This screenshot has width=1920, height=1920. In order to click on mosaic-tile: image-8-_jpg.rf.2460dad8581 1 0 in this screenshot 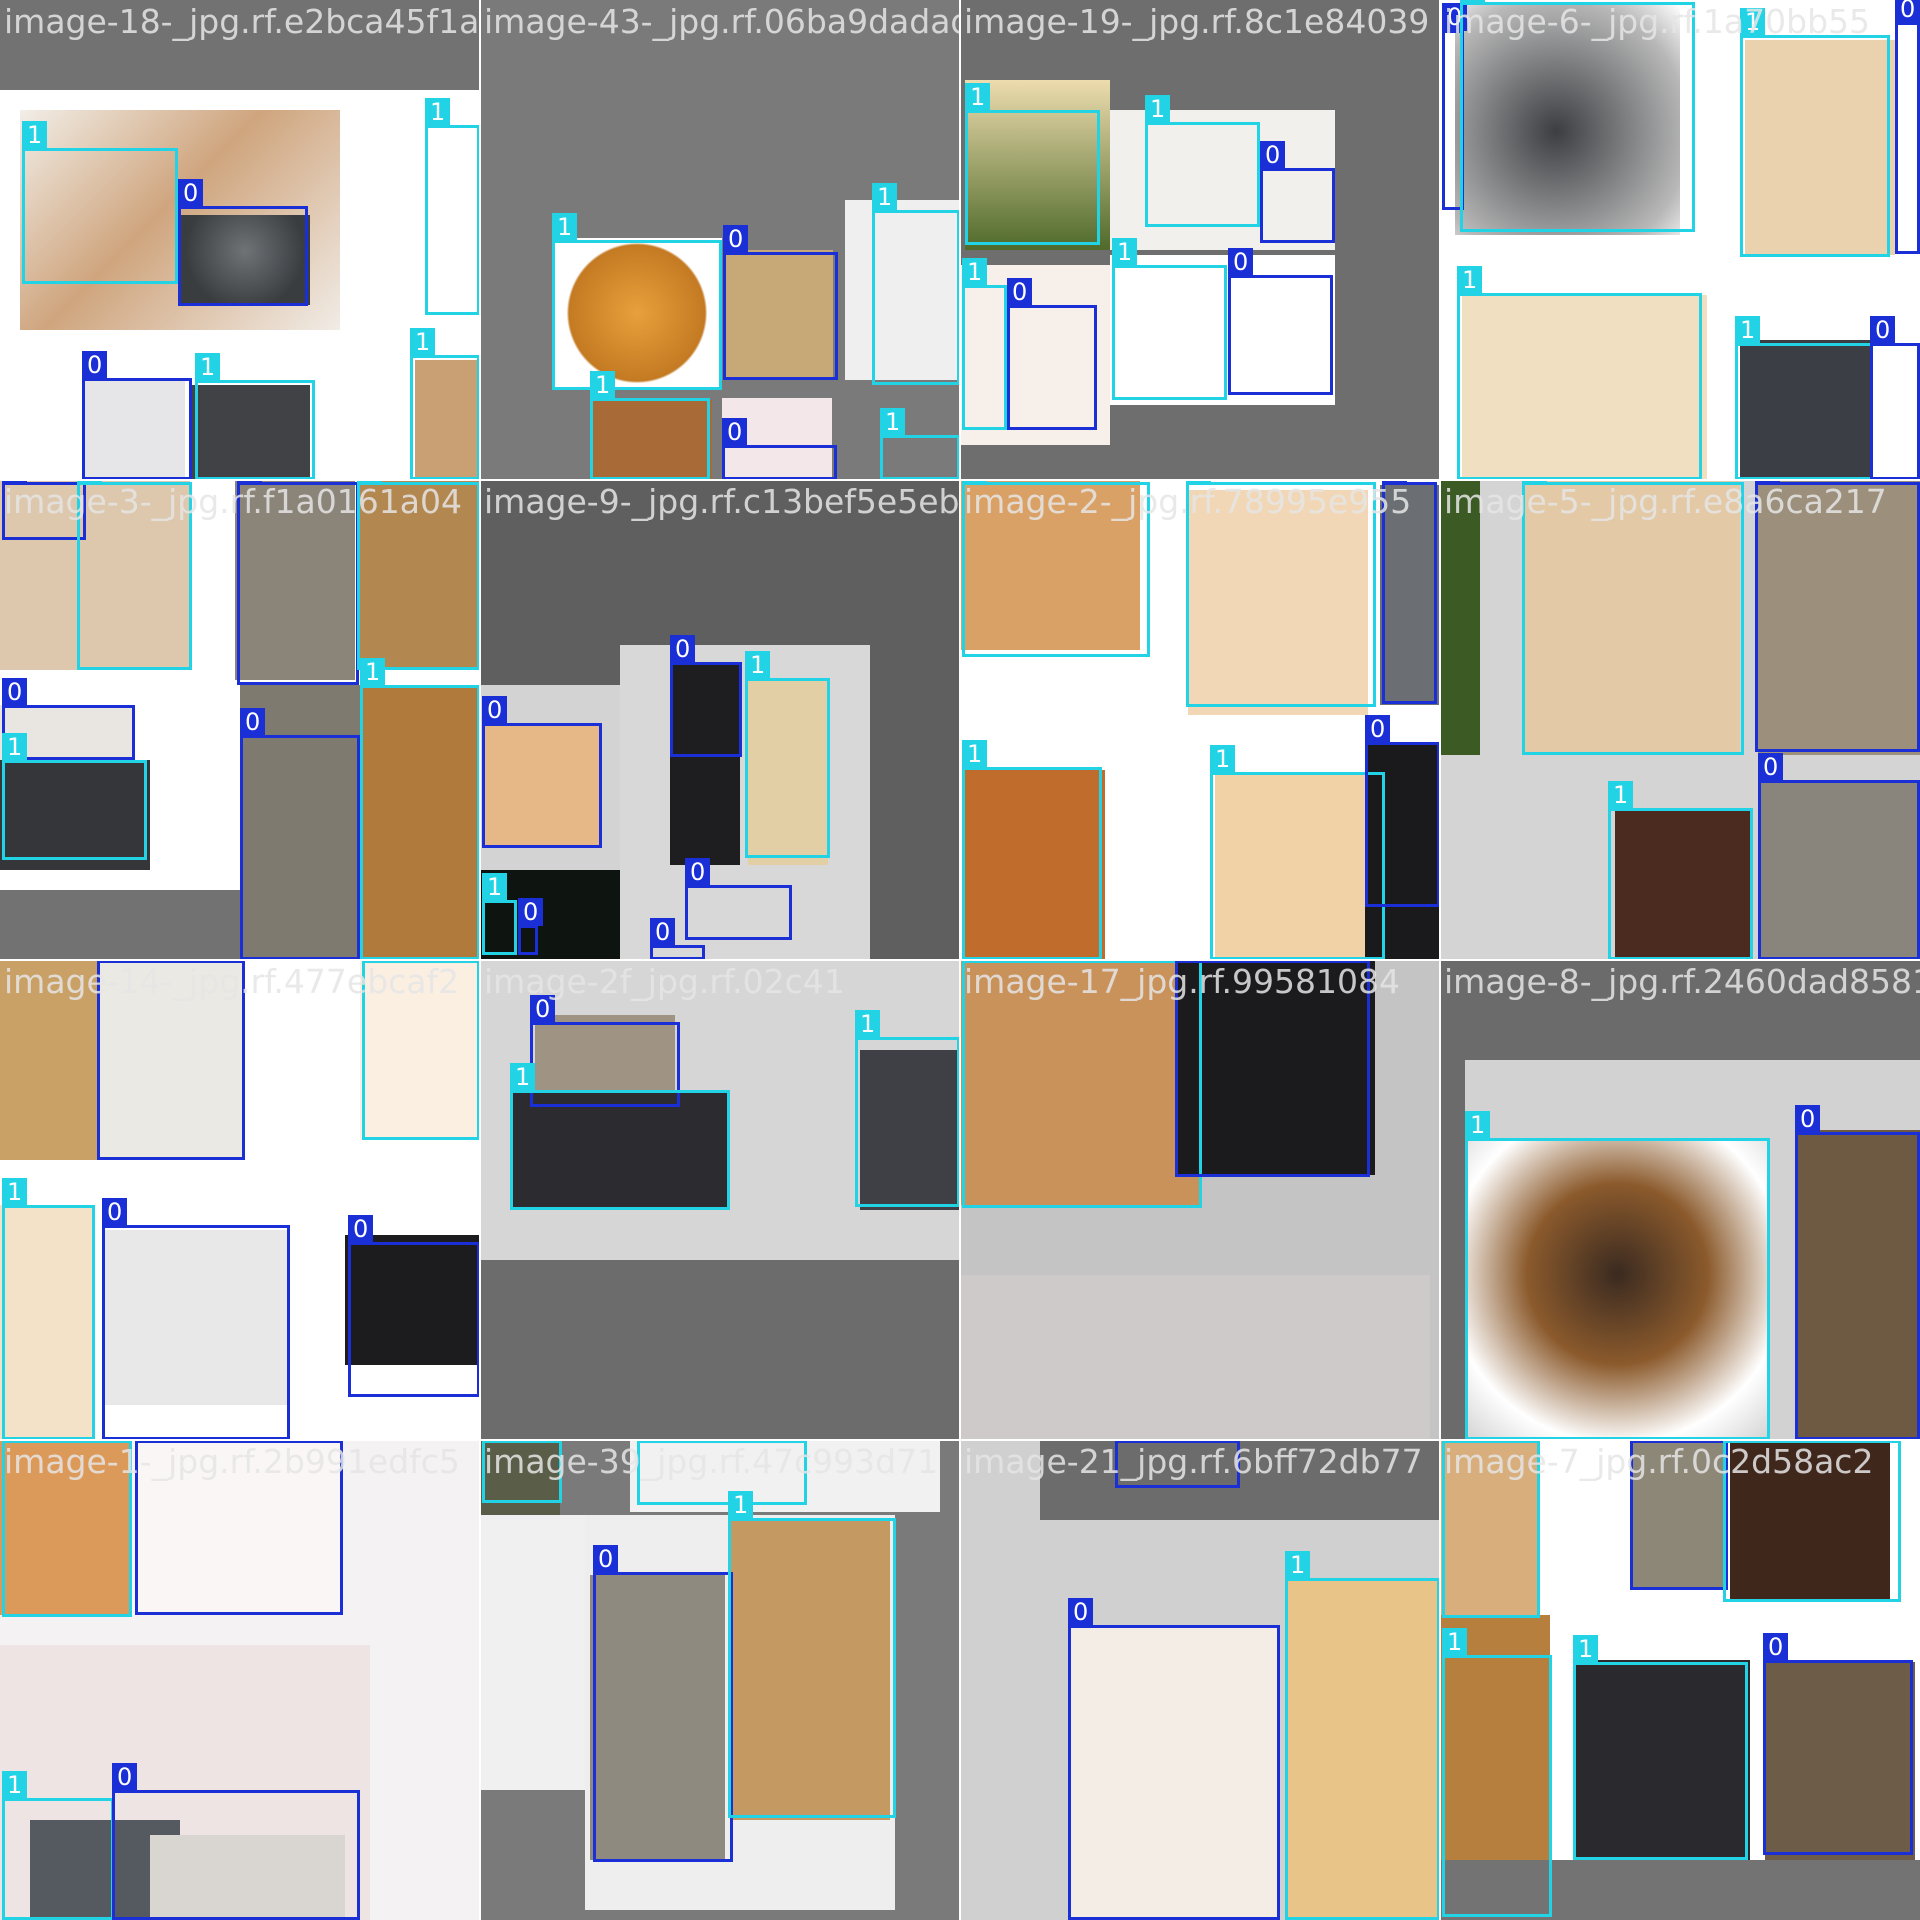, I will do `click(1680, 1200)`.